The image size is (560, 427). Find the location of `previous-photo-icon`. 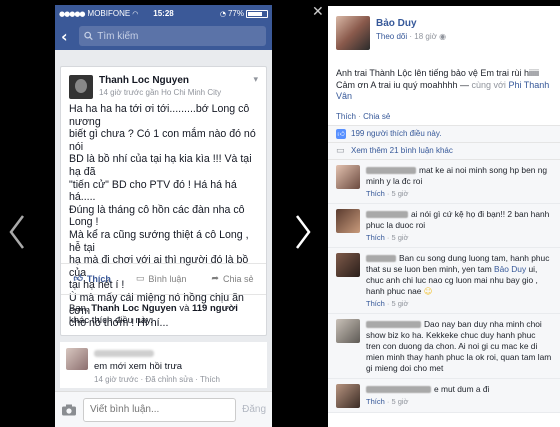

previous-photo-icon is located at coordinates (17, 232).